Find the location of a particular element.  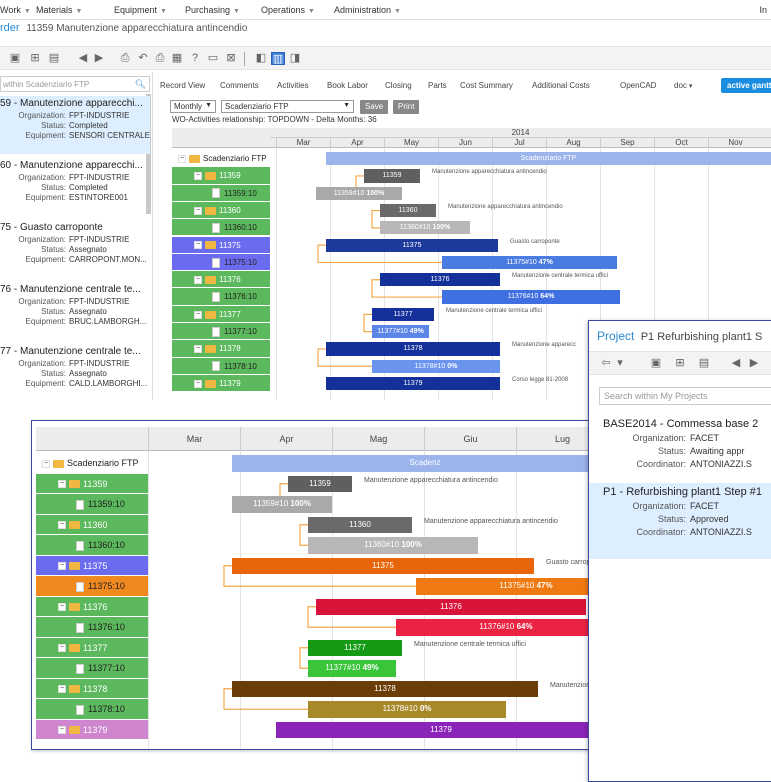

menu-item: Operations ▼ is located at coordinates (288, 10).